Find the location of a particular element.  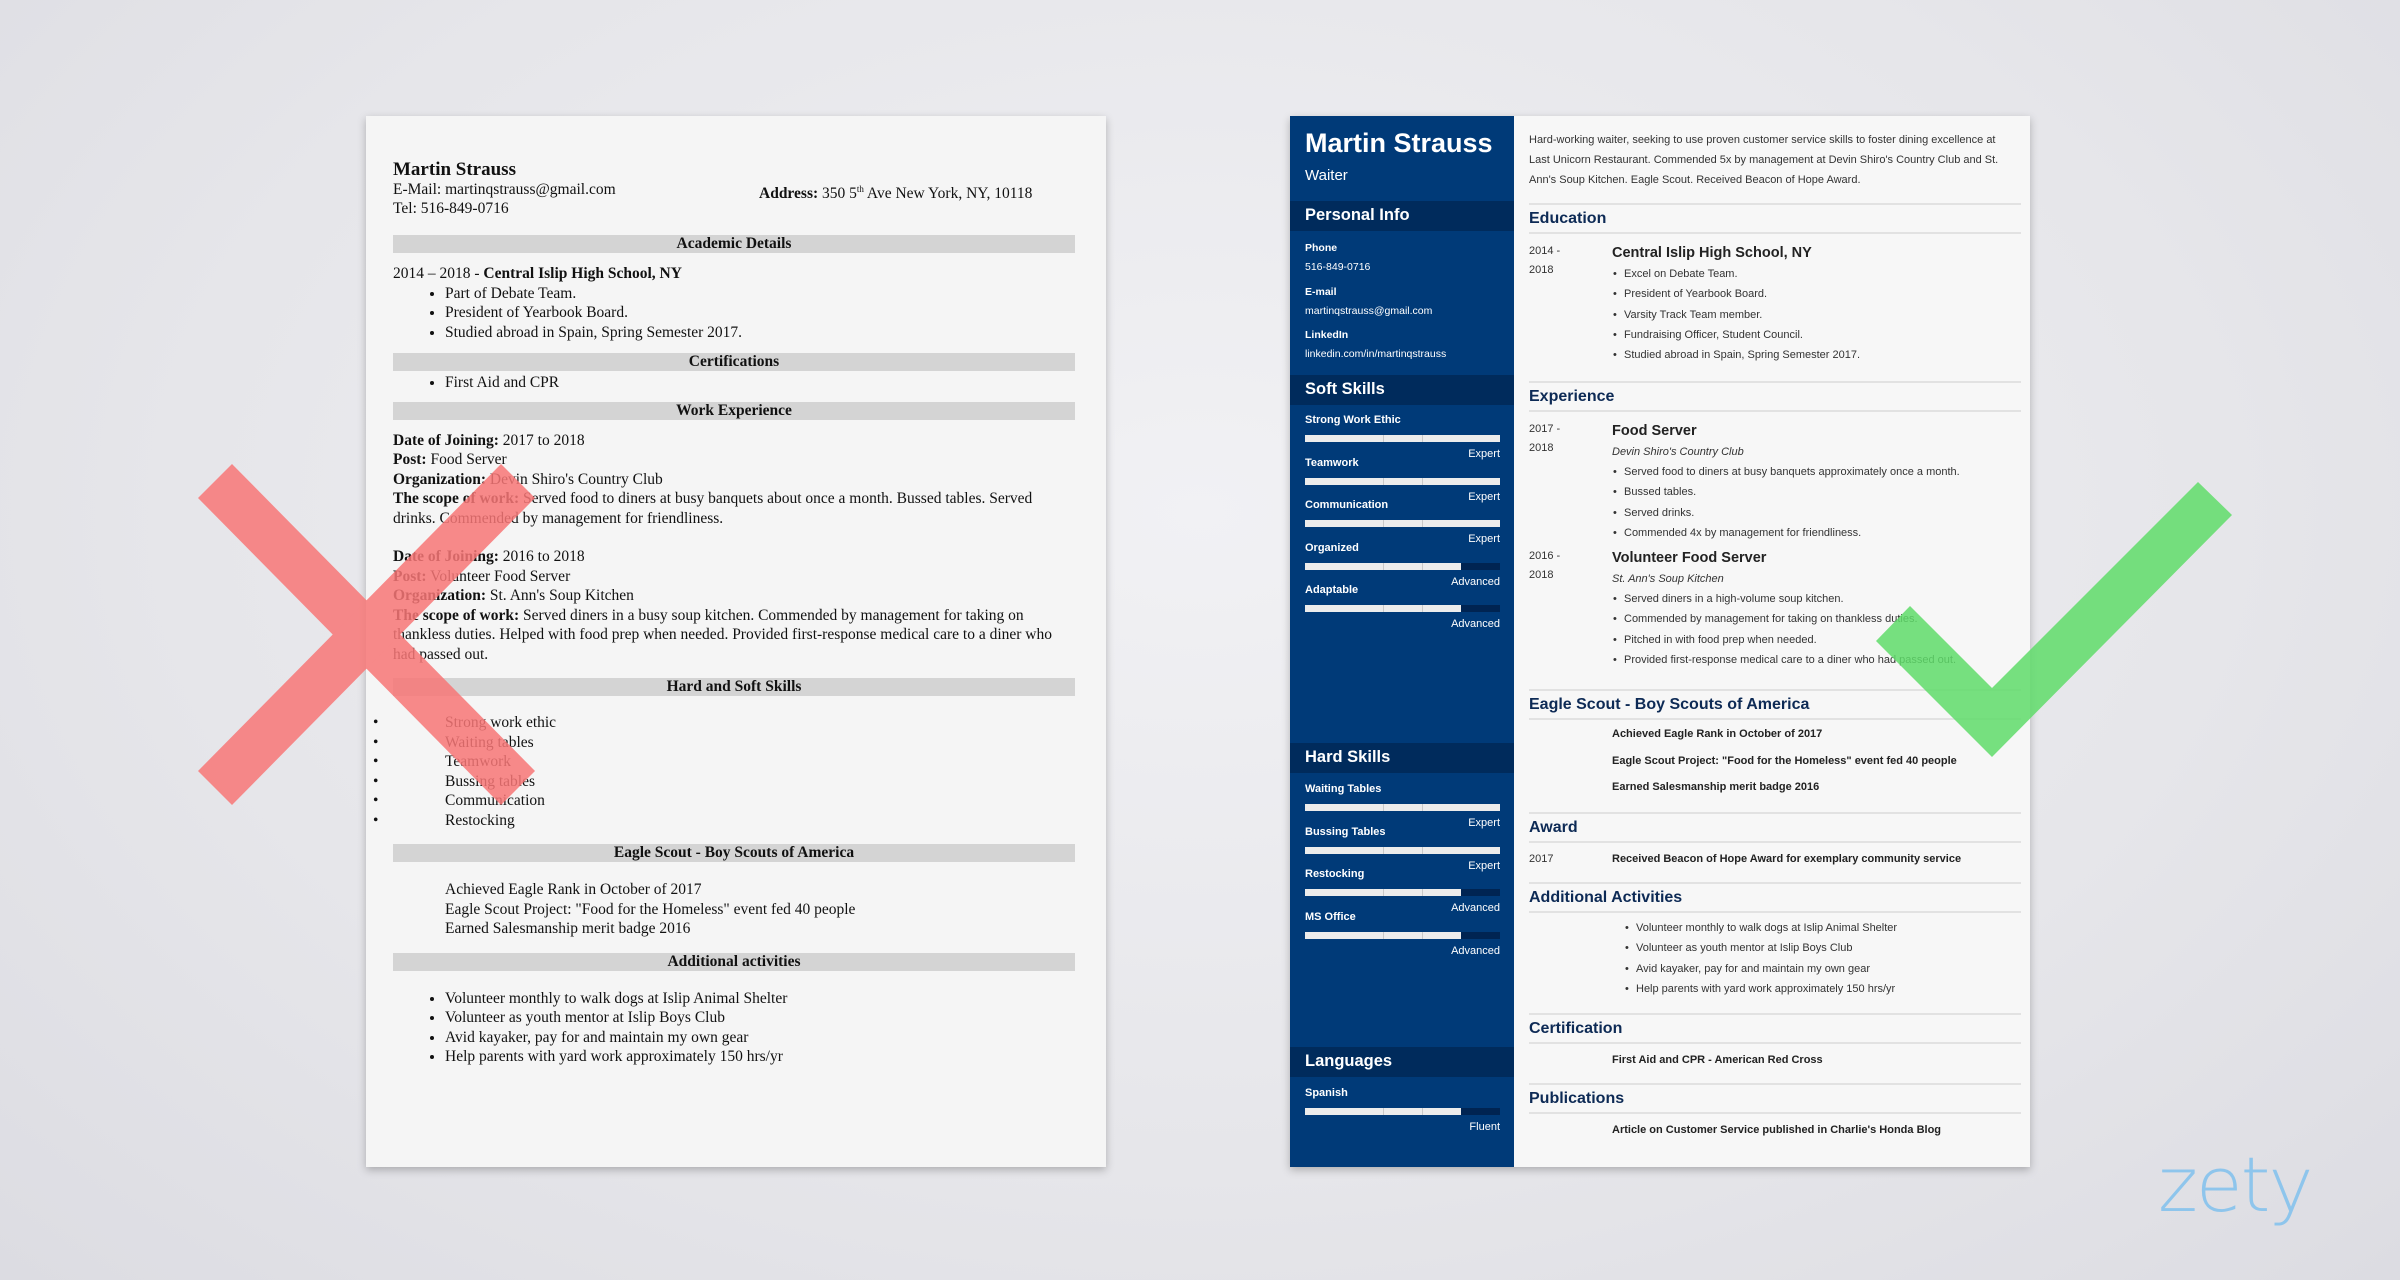

section-heading-scout: Eagle Scout - Boy Scouts of America is located at coordinates (734, 853).